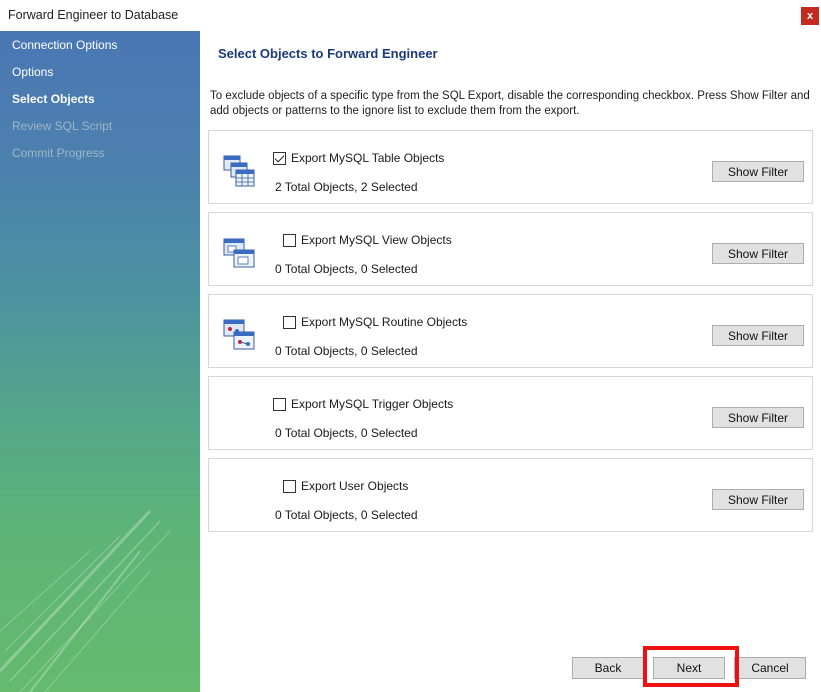 The width and height of the screenshot is (821, 692). Describe the element at coordinates (53, 99) in the screenshot. I see `sidebar-item-select-objects: Select Objects` at that location.